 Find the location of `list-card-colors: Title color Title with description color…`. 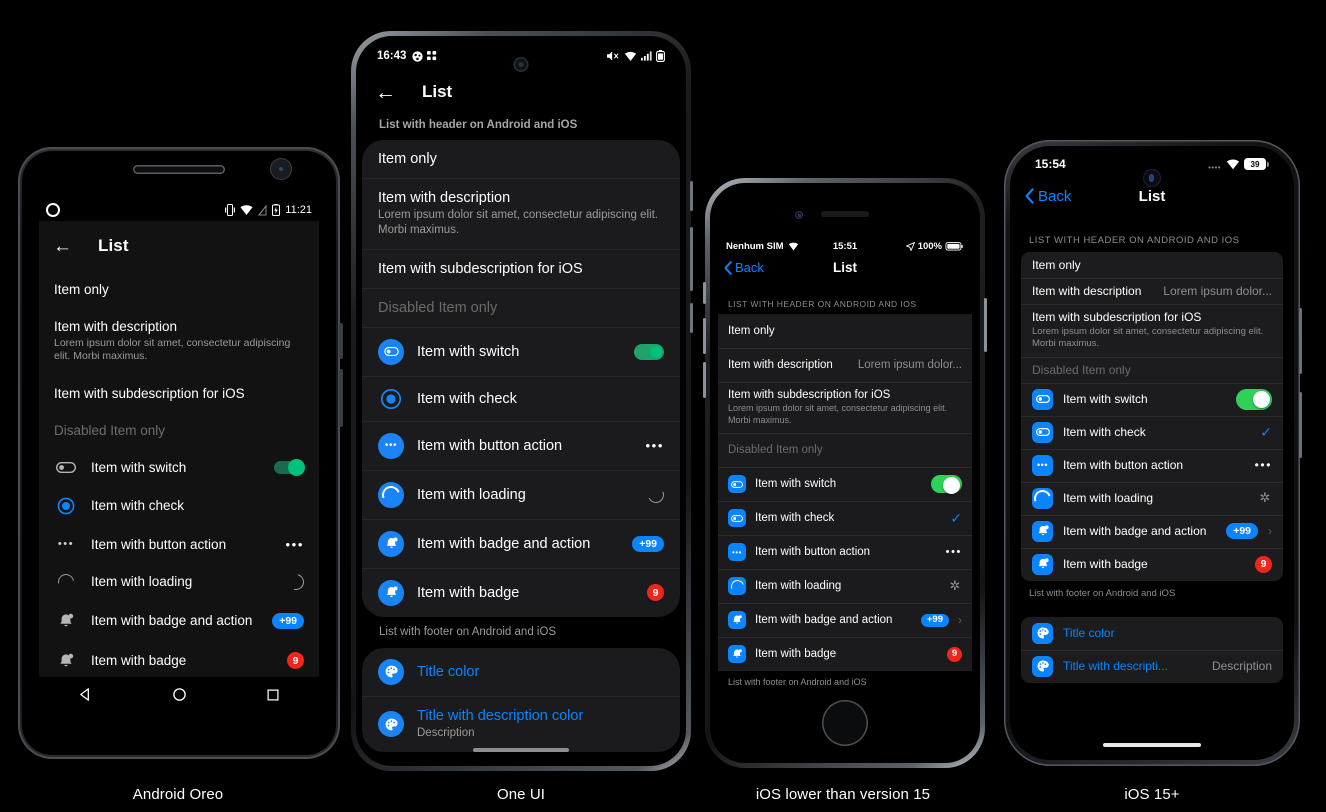

list-card-colors: Title color Title with description color… is located at coordinates (521, 699).